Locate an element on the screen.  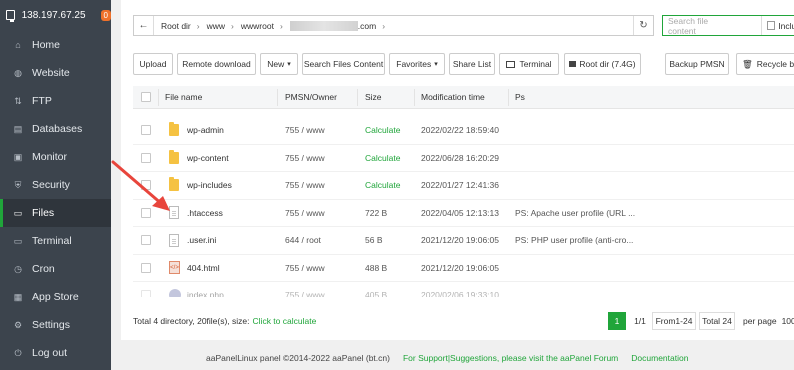
header-pmsn-owner: PMSN/Owner is located at coordinates (311, 97).